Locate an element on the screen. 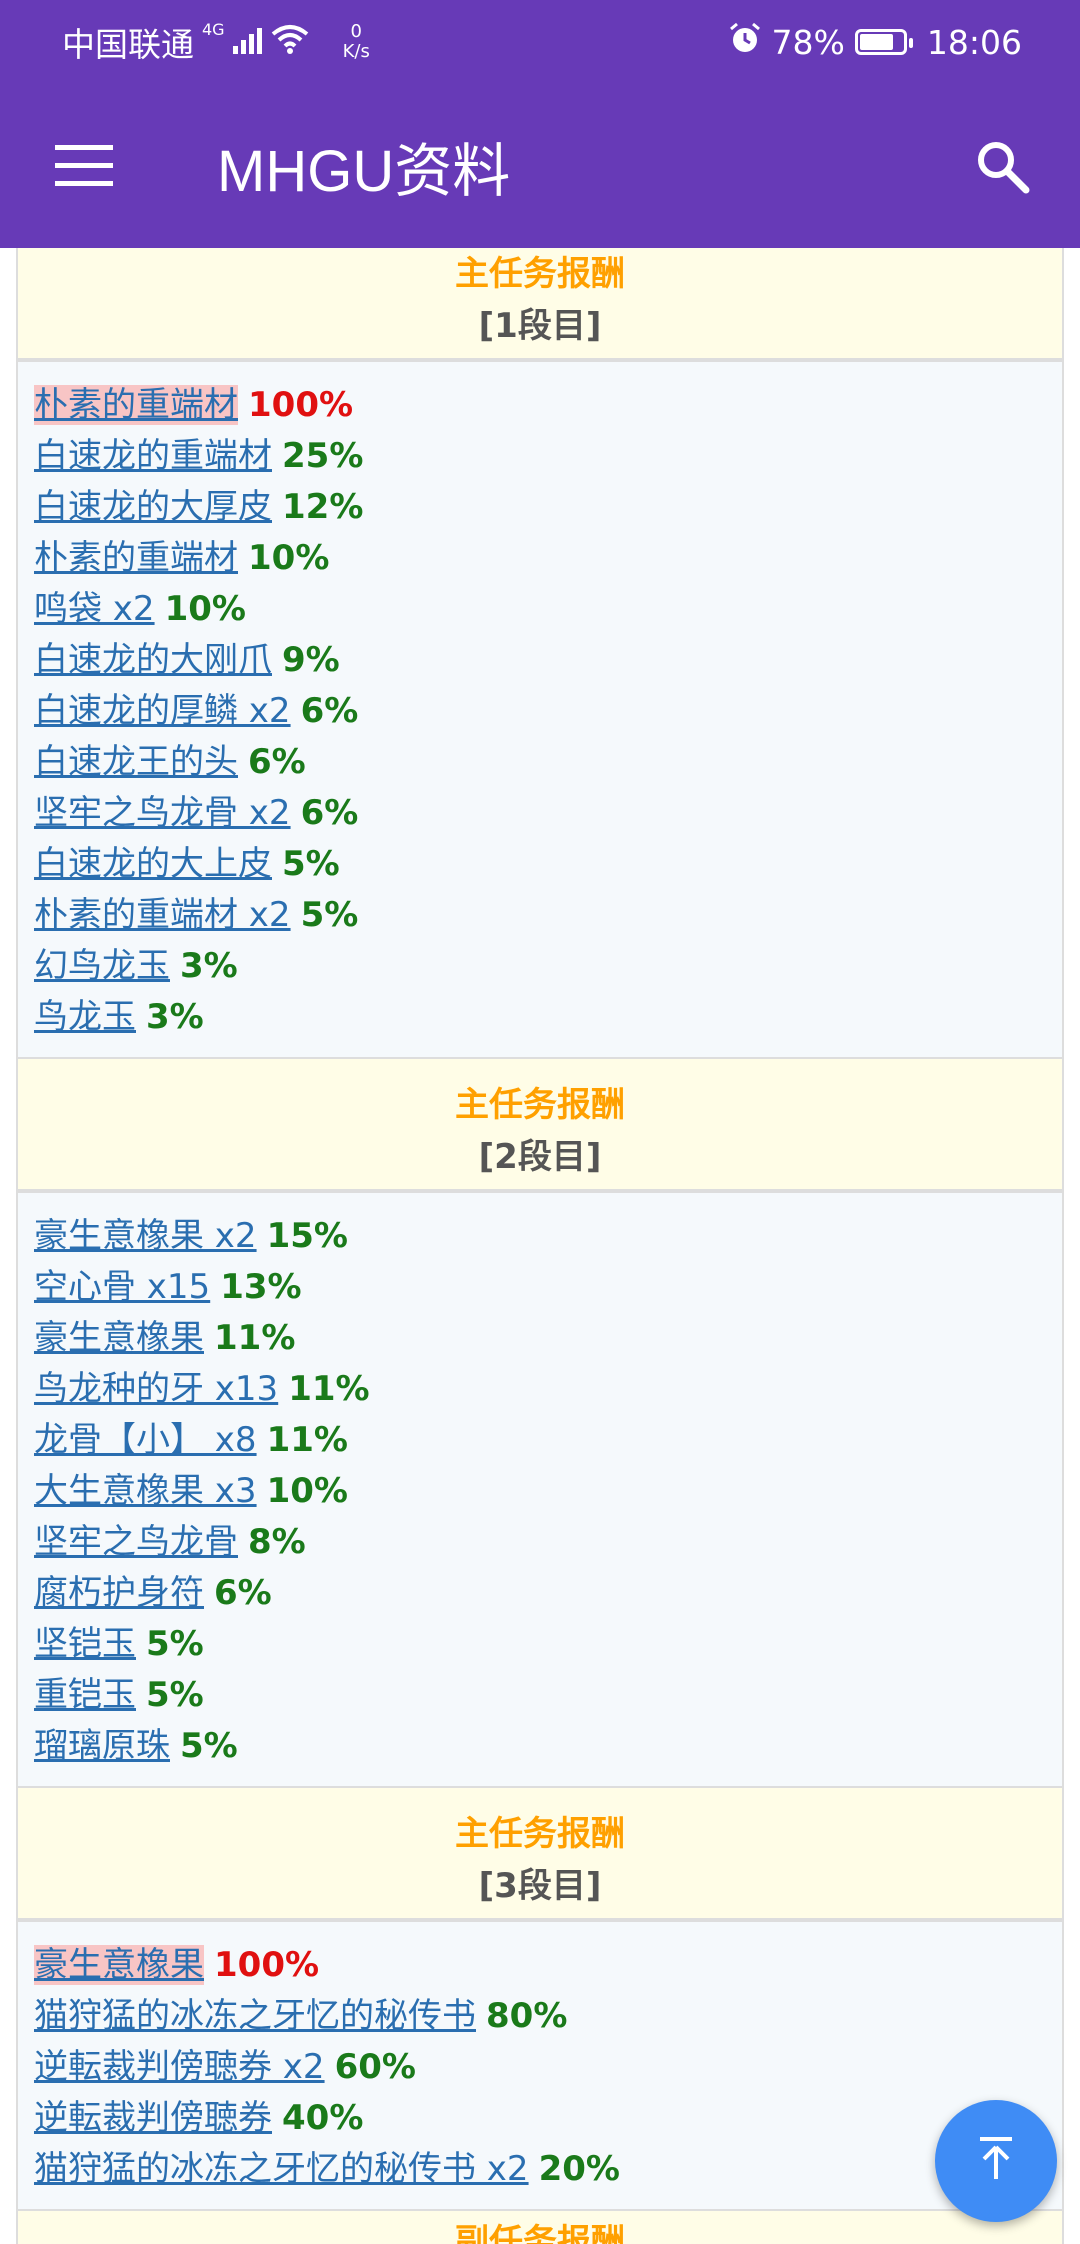  network-speed: 0 K/s is located at coordinates (356, 42).